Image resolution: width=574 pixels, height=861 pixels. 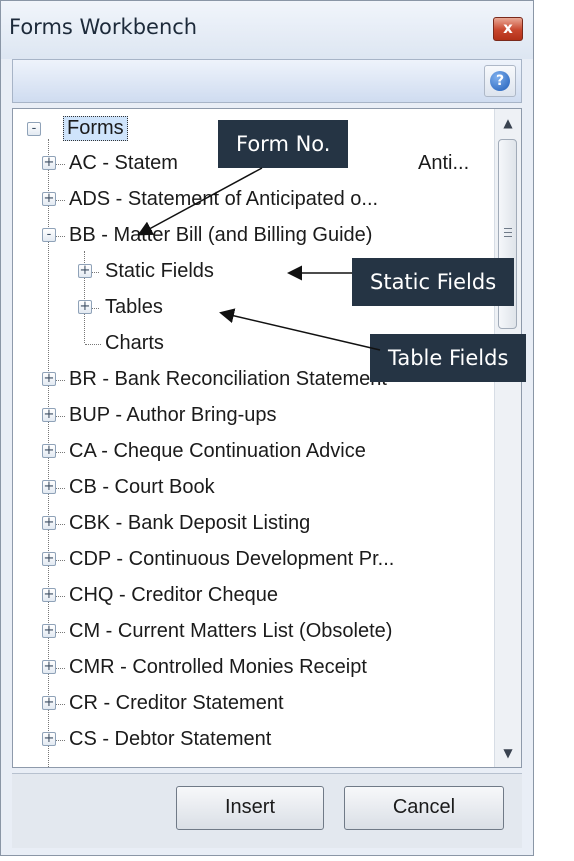 I want to click on tree-item-chq: + CHQ - Creditor Cheque, so click(x=253, y=596).